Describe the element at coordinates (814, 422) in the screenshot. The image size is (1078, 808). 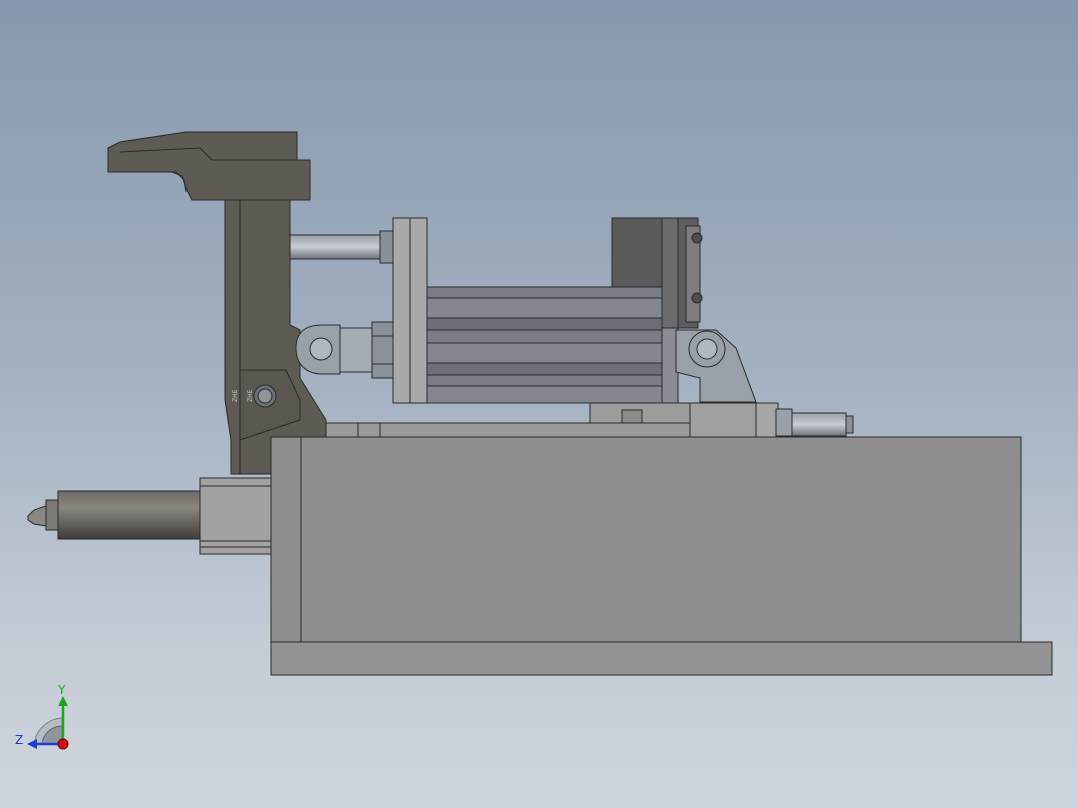
I see `side-pin-right` at that location.